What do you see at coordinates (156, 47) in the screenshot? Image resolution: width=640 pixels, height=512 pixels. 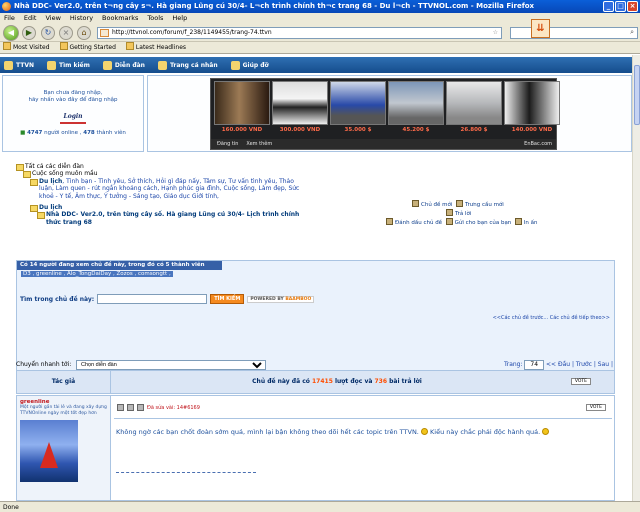 I see `bookmark-latest-headlines: Latest Headlines` at bounding box center [156, 47].